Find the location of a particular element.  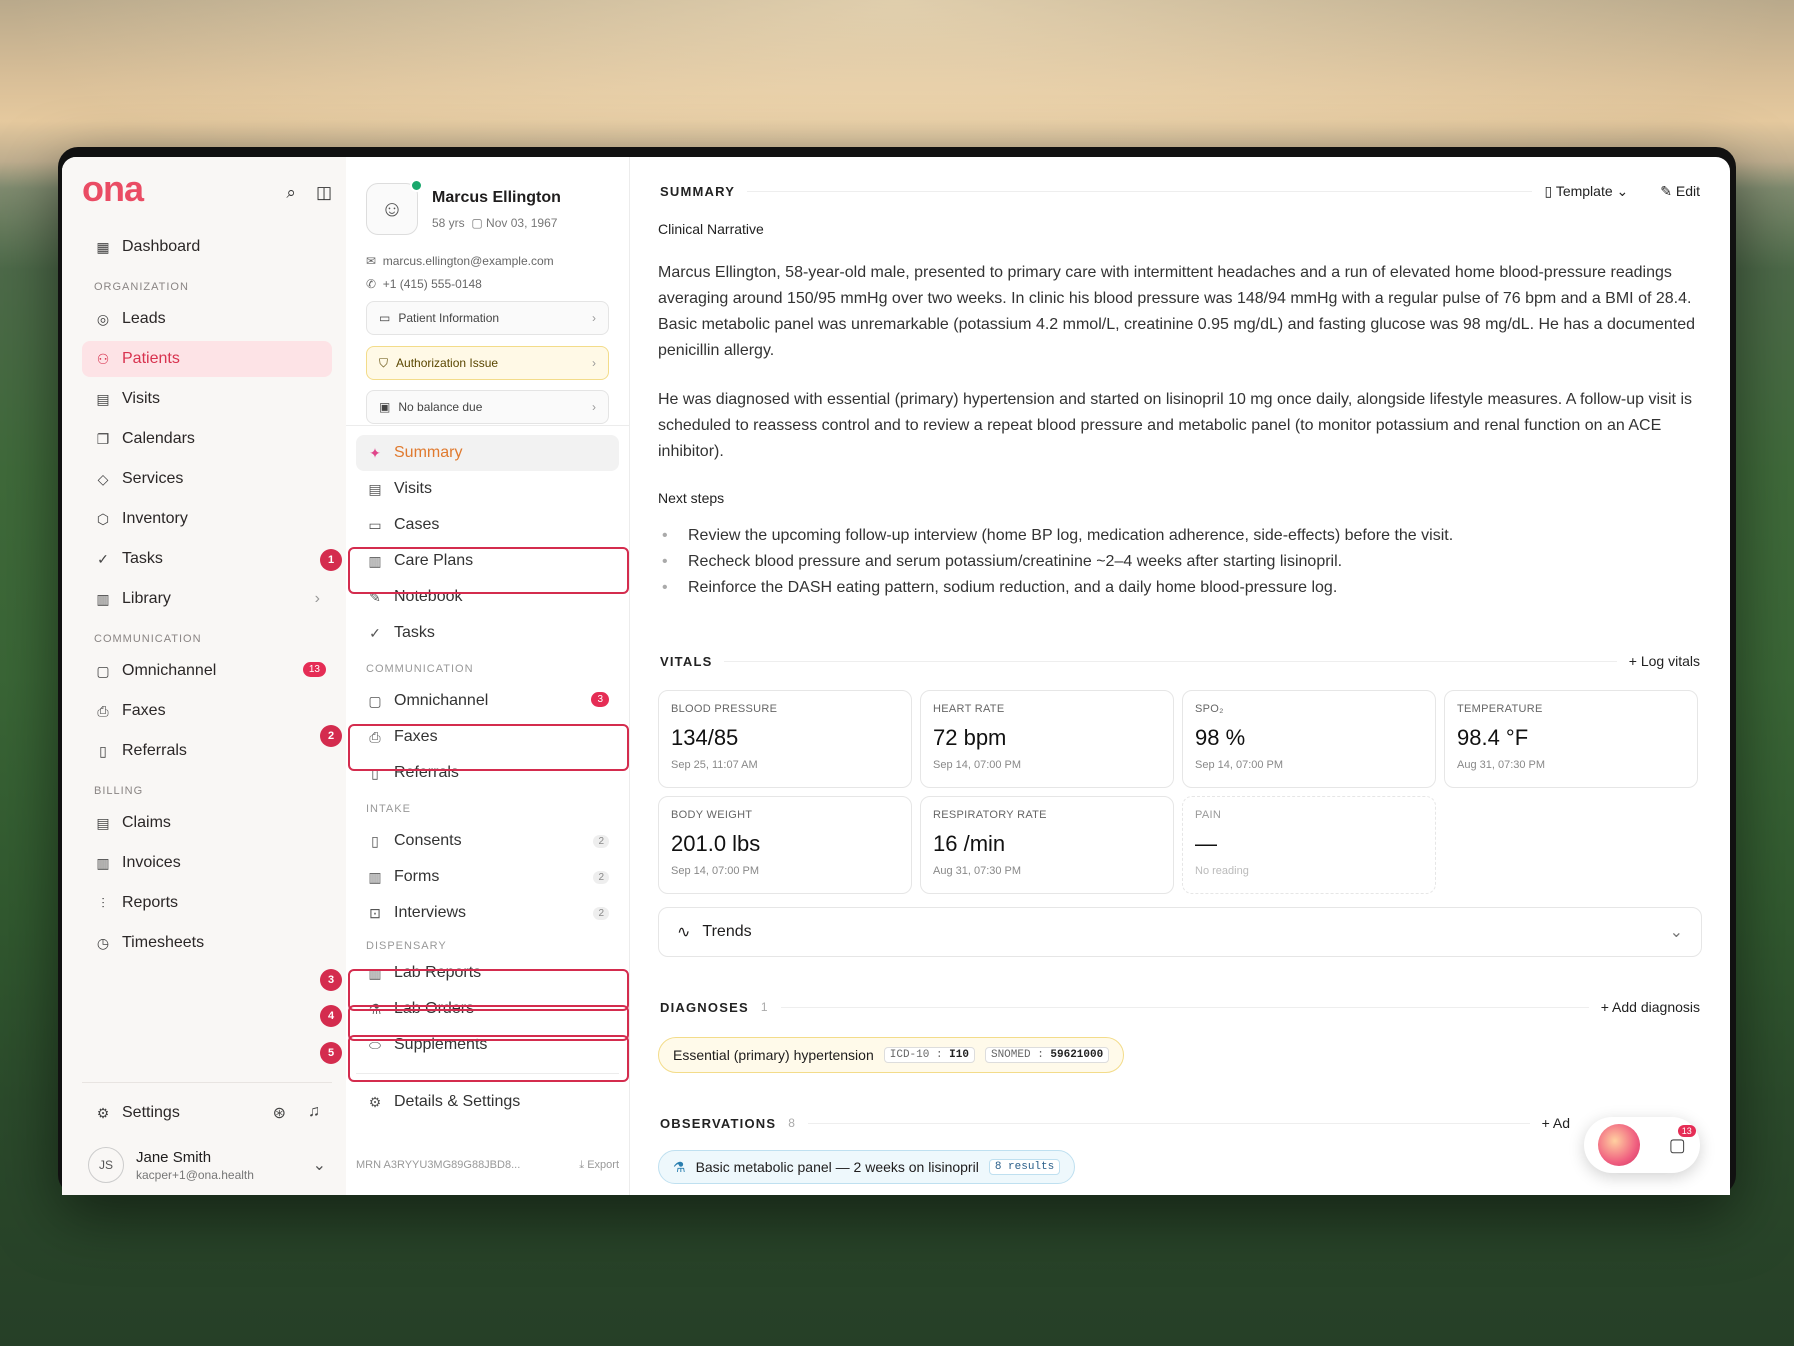

add-diagnosis-button: + Add diagnosis is located at coordinates (1650, 1007).